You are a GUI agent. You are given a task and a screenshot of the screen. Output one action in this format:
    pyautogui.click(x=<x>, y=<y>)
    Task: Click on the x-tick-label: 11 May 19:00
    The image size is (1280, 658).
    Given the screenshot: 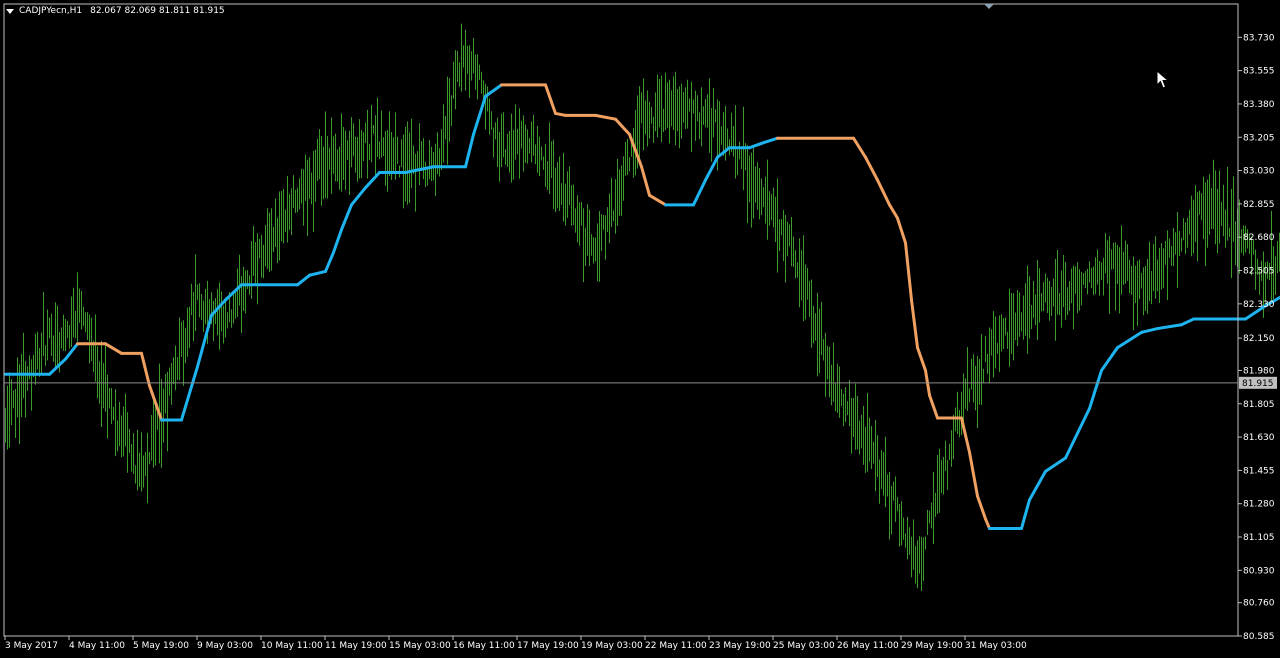 What is the action you would take?
    pyautogui.click(x=356, y=646)
    